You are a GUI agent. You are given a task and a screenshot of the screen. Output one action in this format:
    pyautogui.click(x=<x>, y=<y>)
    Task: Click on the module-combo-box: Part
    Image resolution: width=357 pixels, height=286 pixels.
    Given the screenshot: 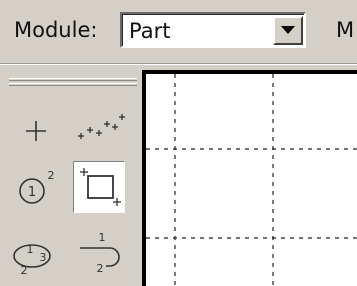 What is the action you would take?
    pyautogui.click(x=213, y=30)
    